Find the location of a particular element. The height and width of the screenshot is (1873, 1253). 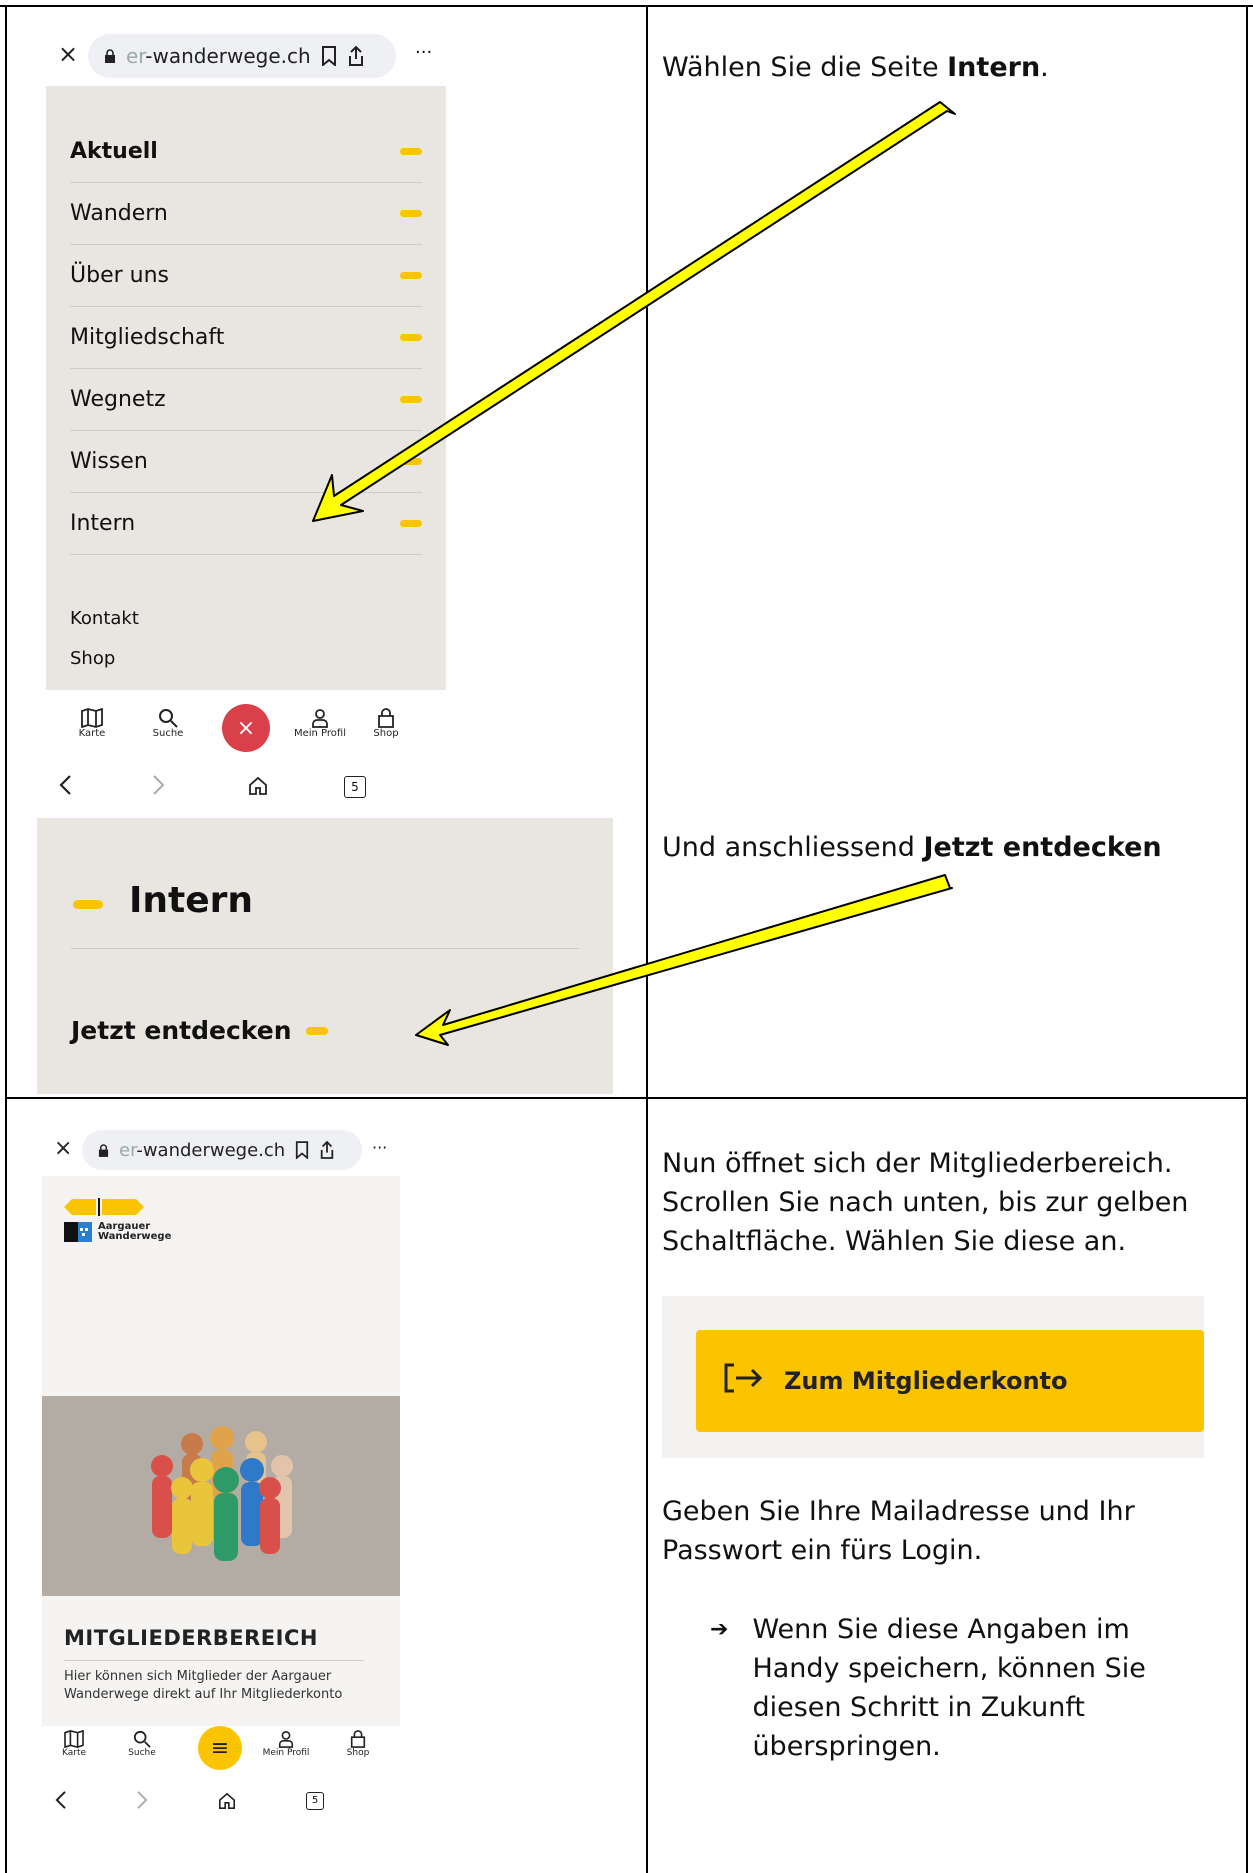

browser-close-button: × is located at coordinates (63, 1148).